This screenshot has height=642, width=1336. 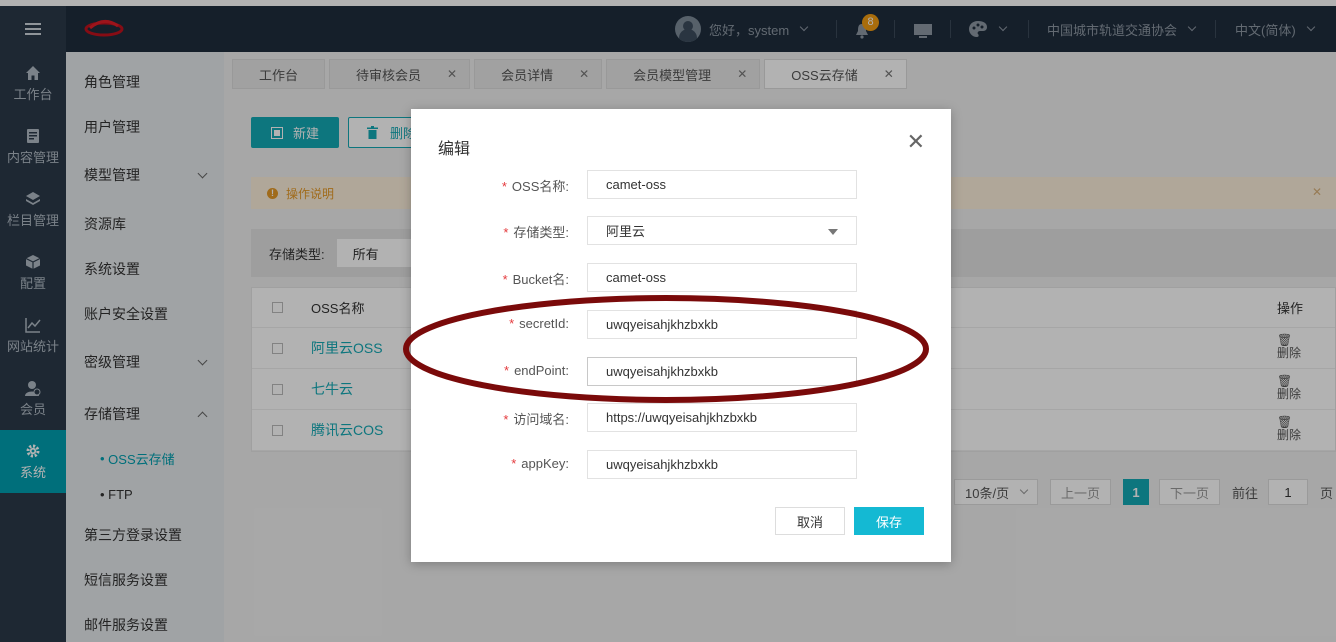 I want to click on field-label: * 存储类型:, so click(x=536, y=231).